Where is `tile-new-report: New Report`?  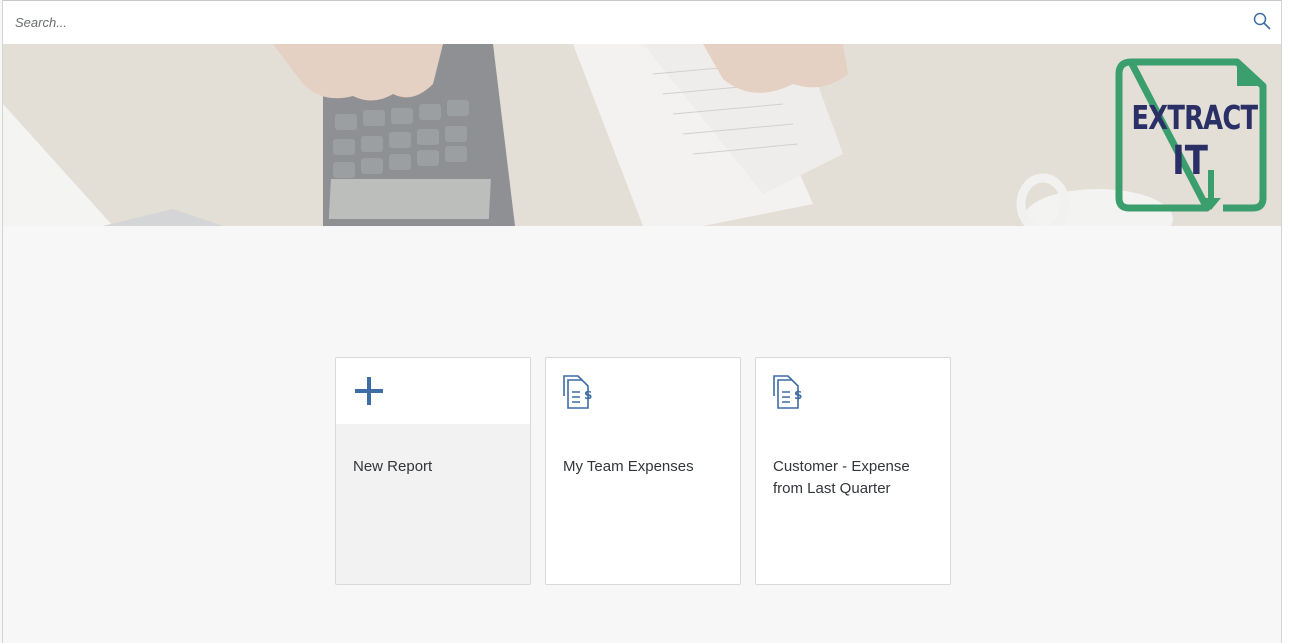 tile-new-report: New Report is located at coordinates (433, 471).